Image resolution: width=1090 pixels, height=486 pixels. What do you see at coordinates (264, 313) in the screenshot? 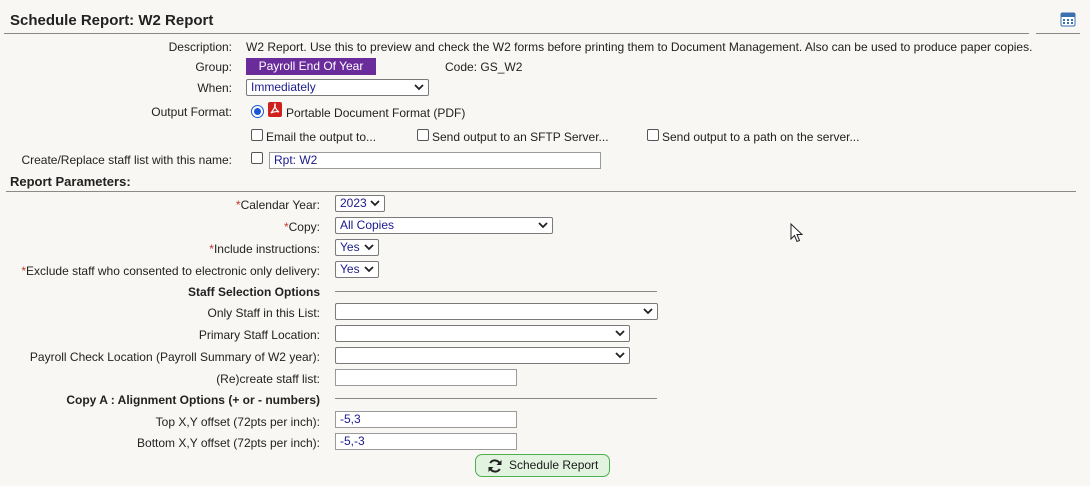
I see `only-staff-label: Only Staff in this List:` at bounding box center [264, 313].